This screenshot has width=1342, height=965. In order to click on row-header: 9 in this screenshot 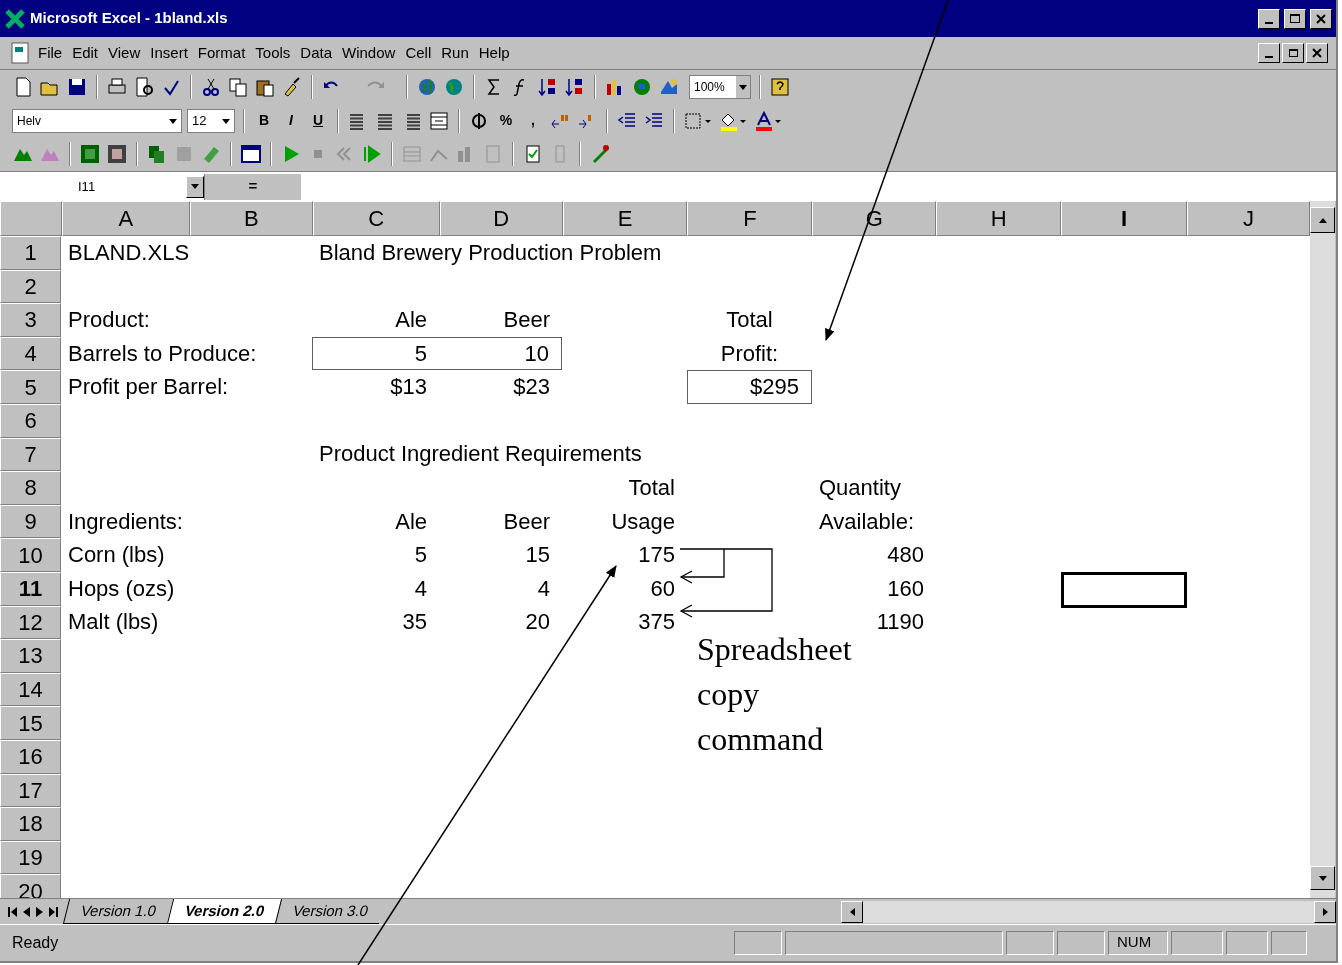, I will do `click(30, 521)`.